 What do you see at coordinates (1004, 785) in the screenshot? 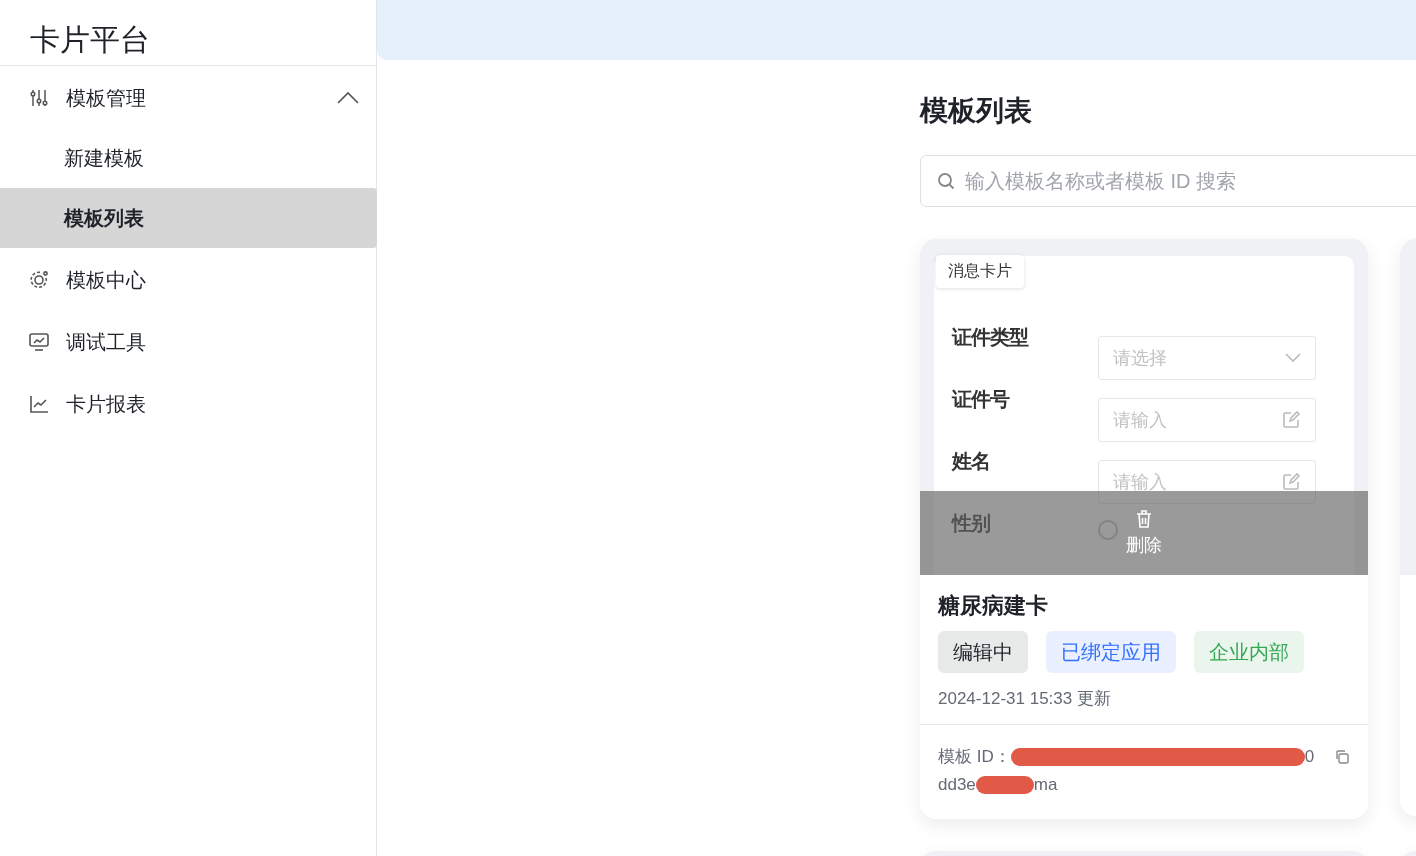
I see `redaction-mark` at bounding box center [1004, 785].